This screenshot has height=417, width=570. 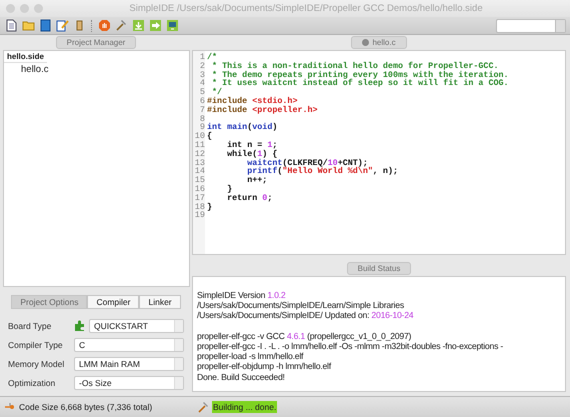 I want to click on output-text: SimpleIDE Version, so click(x=231, y=295).